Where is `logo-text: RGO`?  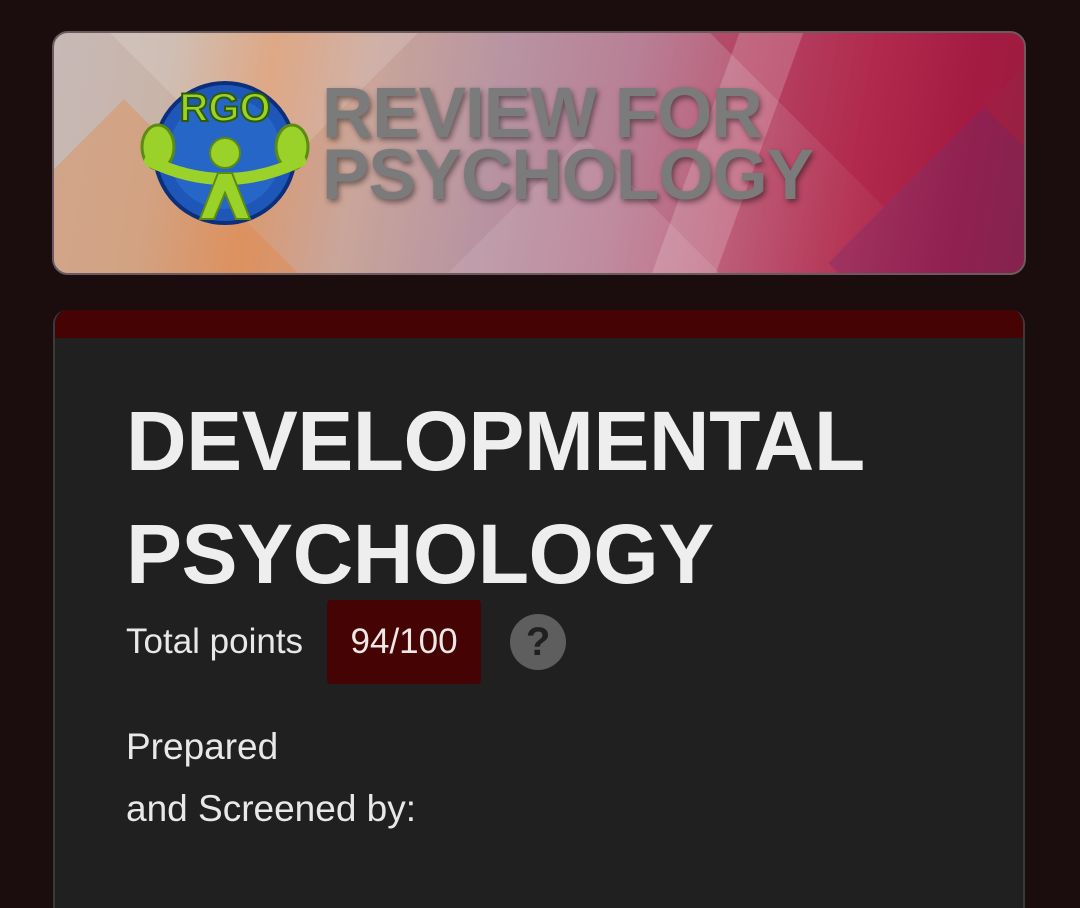
logo-text: RGO is located at coordinates (224, 108).